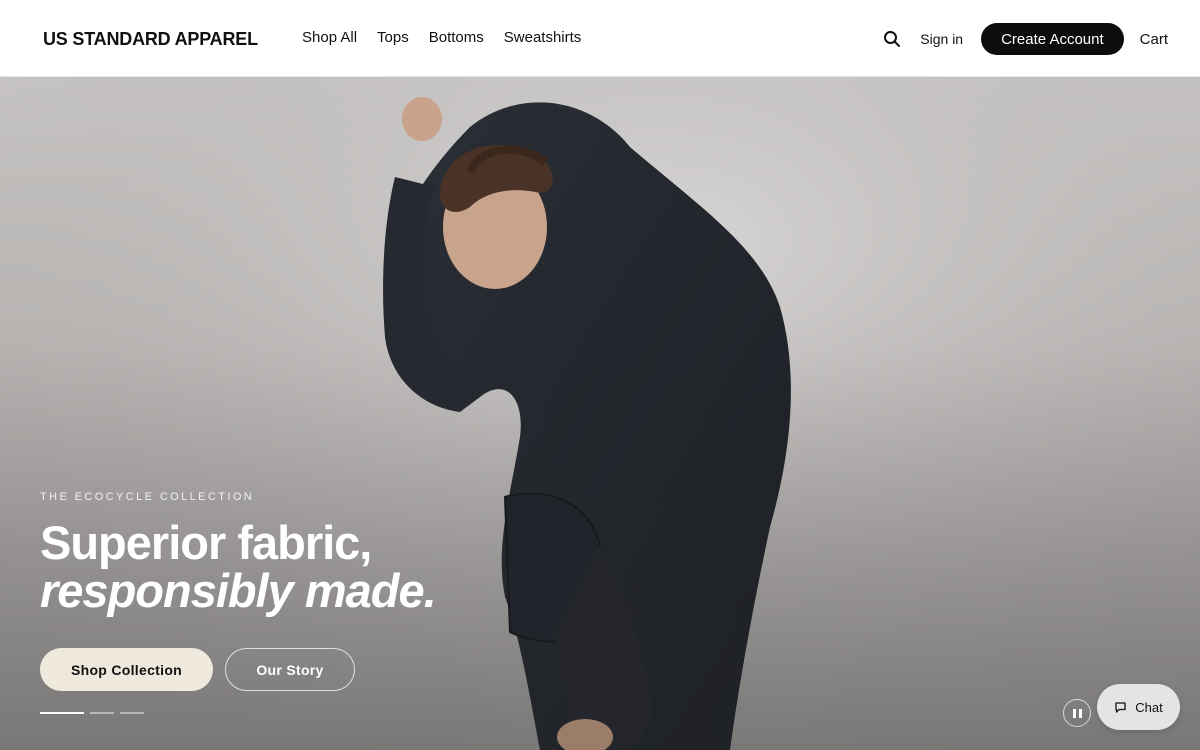 The width and height of the screenshot is (1200, 750). I want to click on search-icon, so click(892, 39).